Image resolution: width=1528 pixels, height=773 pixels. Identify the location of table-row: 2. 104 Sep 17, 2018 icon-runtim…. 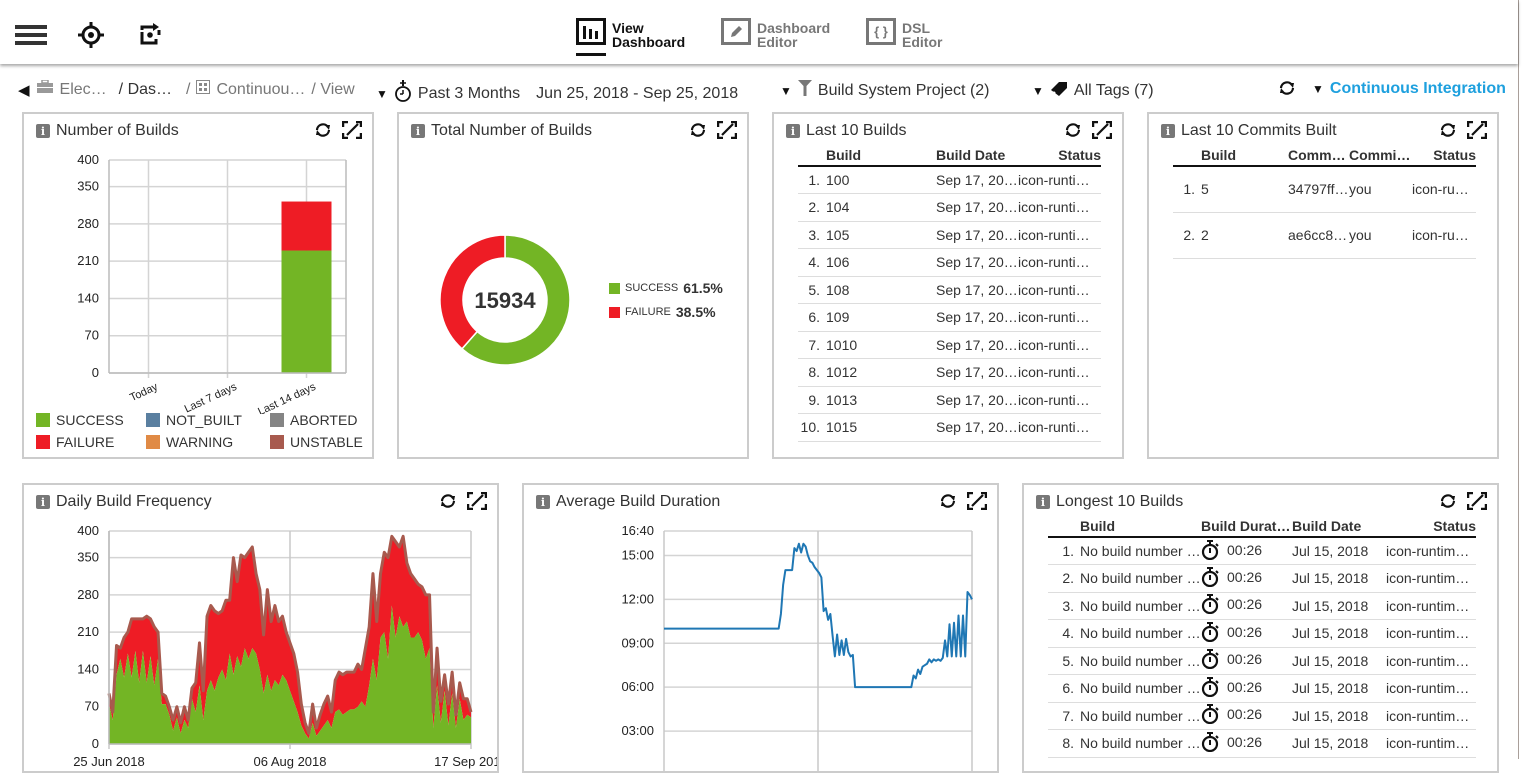
(949, 207).